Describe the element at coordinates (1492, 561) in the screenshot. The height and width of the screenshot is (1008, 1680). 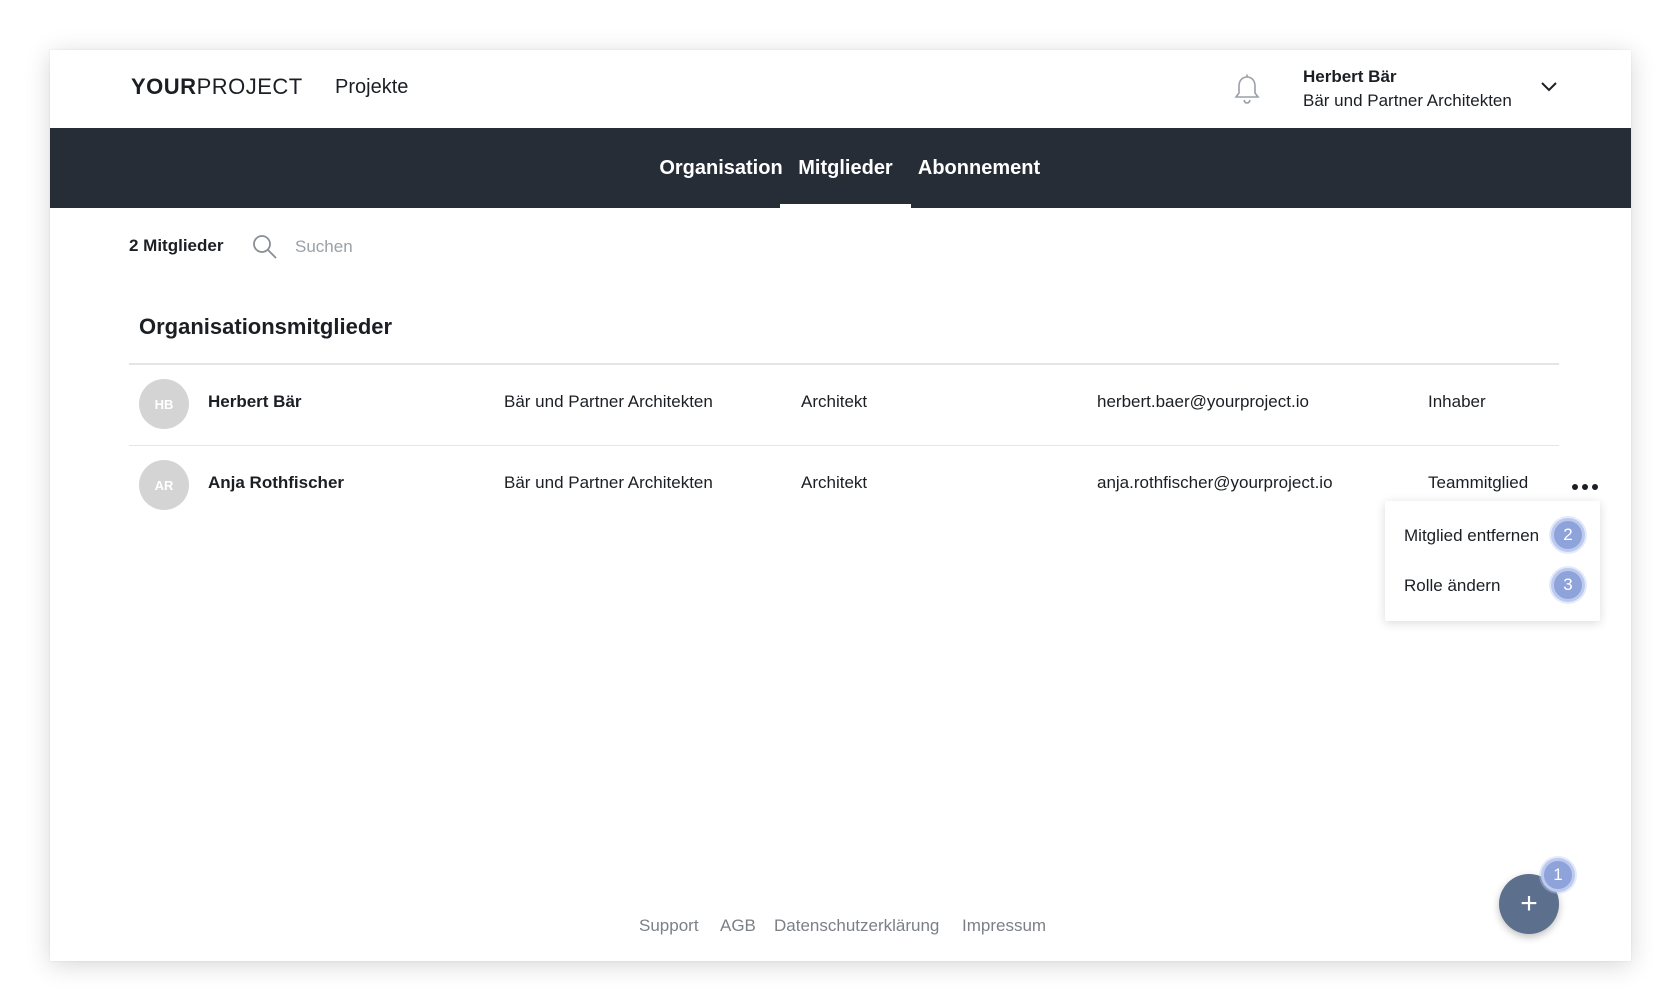
I see `context-menu: Mitglied entfernen 2 Rolle ändern 3` at that location.